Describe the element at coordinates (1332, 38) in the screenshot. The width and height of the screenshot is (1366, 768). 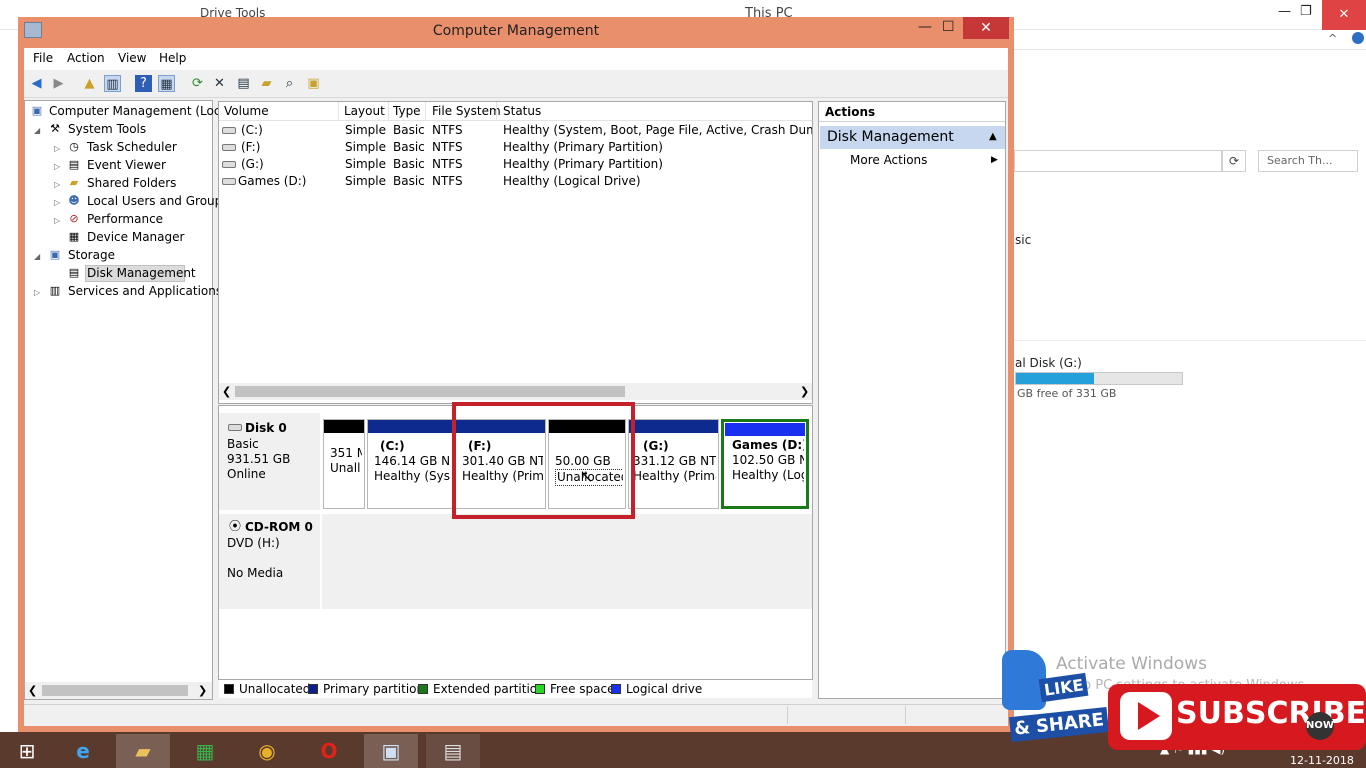
I see `ribbon-collapse-icon: ^` at that location.